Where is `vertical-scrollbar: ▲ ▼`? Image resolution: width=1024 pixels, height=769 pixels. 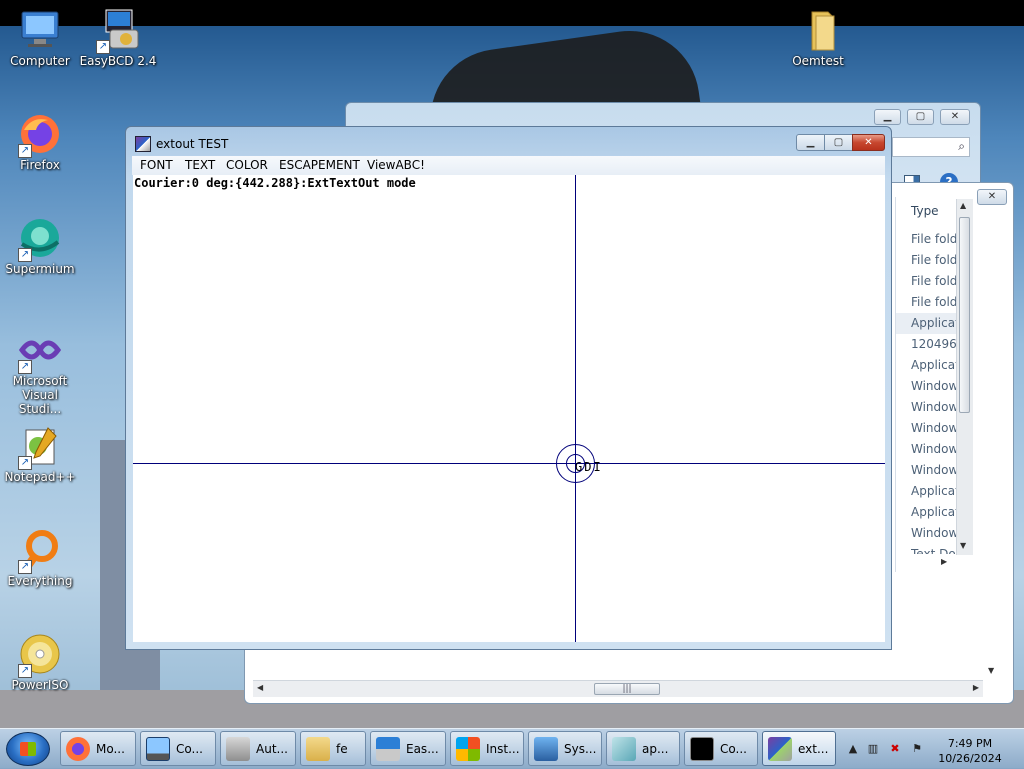
vertical-scrollbar: ▲ ▼ is located at coordinates (964, 377).